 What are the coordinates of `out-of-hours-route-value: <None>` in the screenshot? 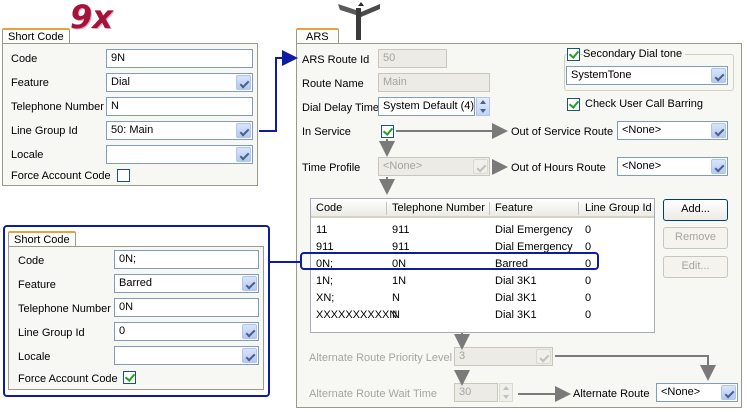 It's located at (642, 166).